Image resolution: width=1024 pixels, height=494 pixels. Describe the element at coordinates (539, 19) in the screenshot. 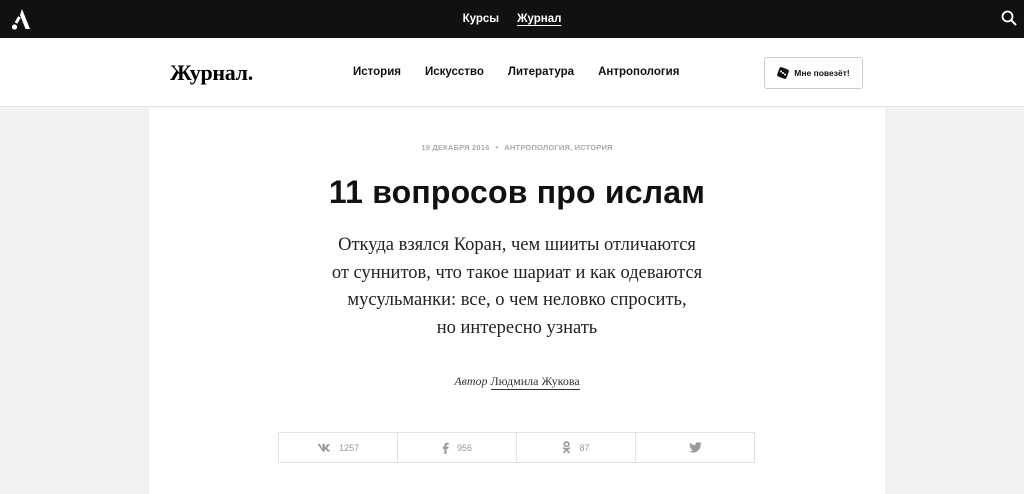

I see `top-nav-journal: Журнал` at that location.